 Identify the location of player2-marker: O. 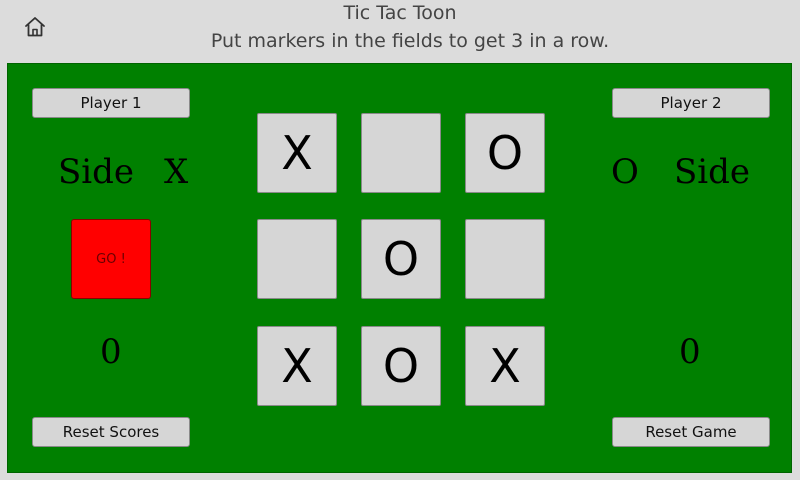
(625, 172).